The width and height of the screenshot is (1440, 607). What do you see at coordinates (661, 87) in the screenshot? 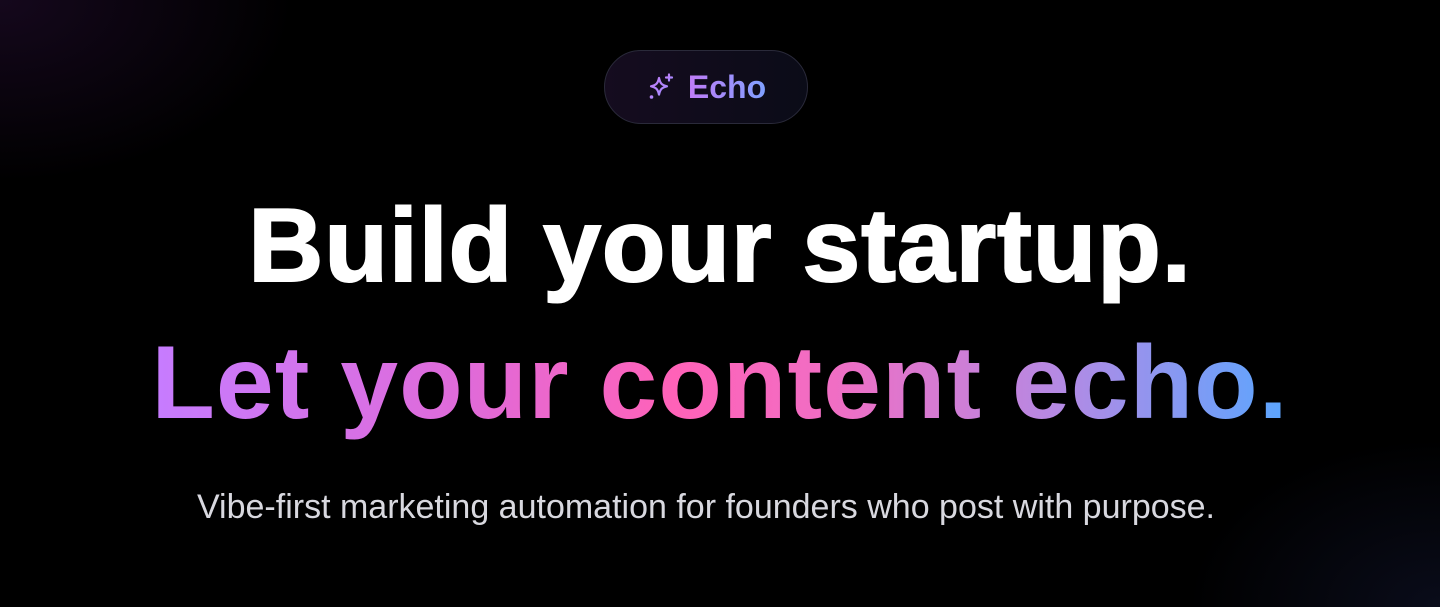
I see `sparkle-icon` at bounding box center [661, 87].